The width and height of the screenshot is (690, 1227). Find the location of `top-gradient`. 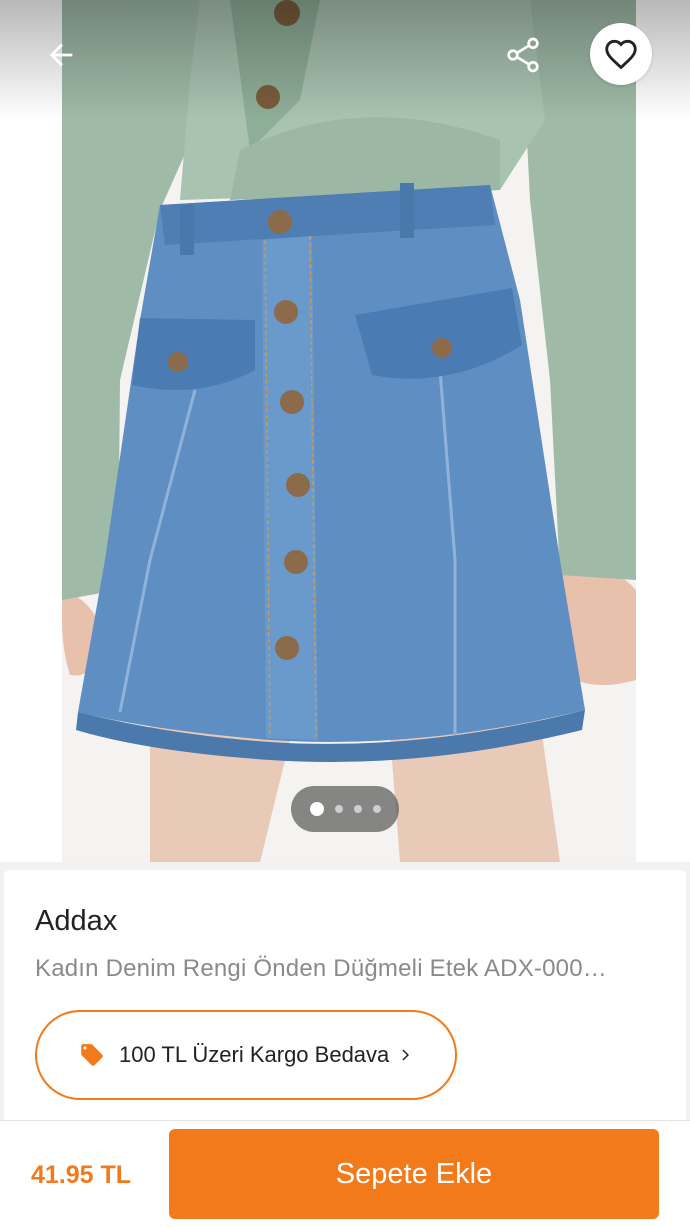

top-gradient is located at coordinates (345, 60).